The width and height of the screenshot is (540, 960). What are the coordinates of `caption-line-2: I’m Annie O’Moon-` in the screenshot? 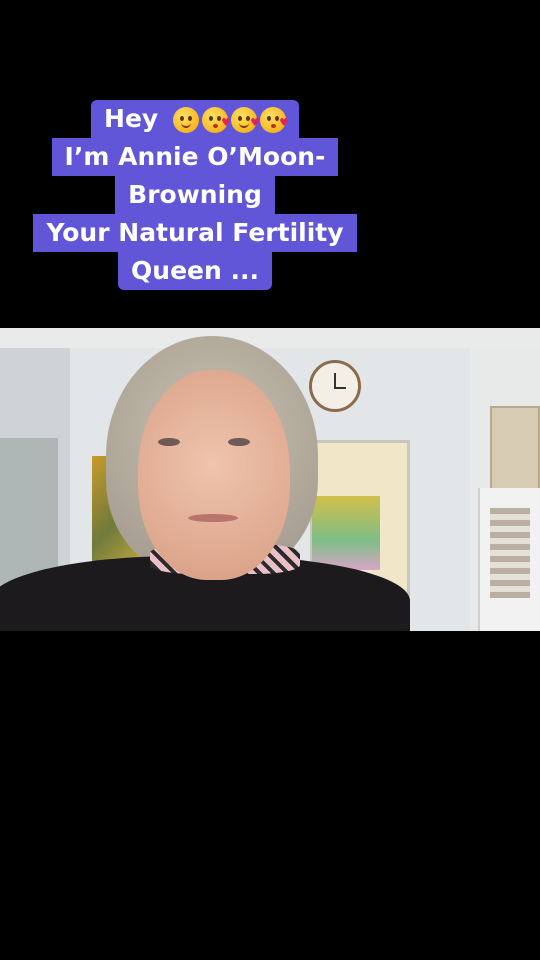 It's located at (195, 157).